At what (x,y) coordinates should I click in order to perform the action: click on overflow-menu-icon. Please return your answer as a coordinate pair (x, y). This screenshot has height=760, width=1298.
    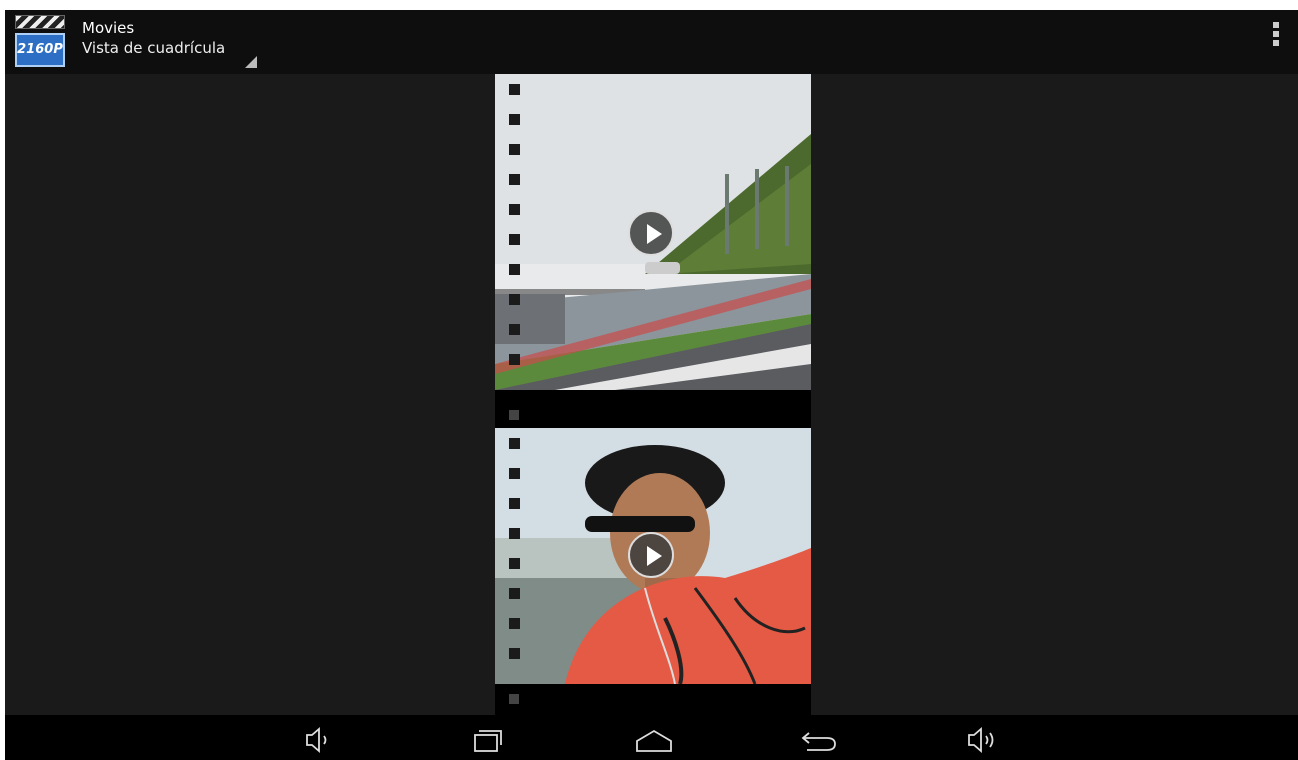
    Looking at the image, I should click on (1276, 37).